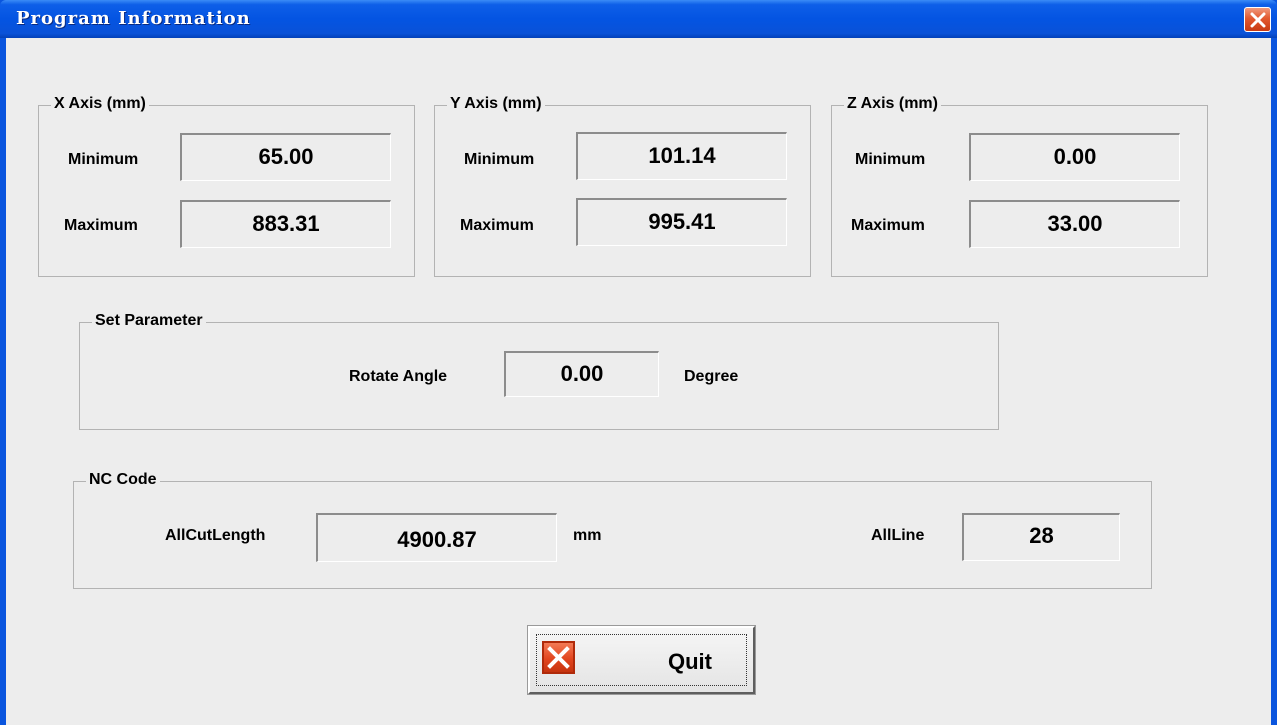 This screenshot has width=1277, height=725. I want to click on quit-x-icon, so click(558, 657).